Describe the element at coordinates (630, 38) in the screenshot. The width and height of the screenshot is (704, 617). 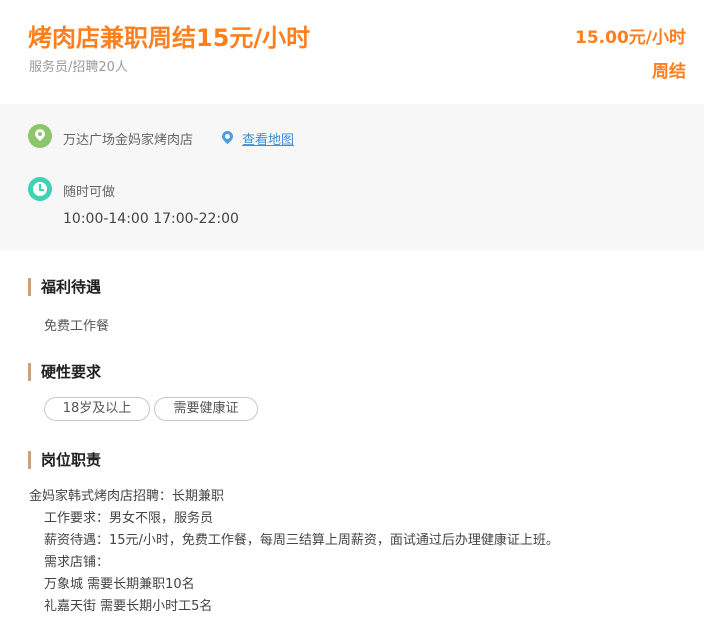
I see `salary: 15.00元/小时` at that location.